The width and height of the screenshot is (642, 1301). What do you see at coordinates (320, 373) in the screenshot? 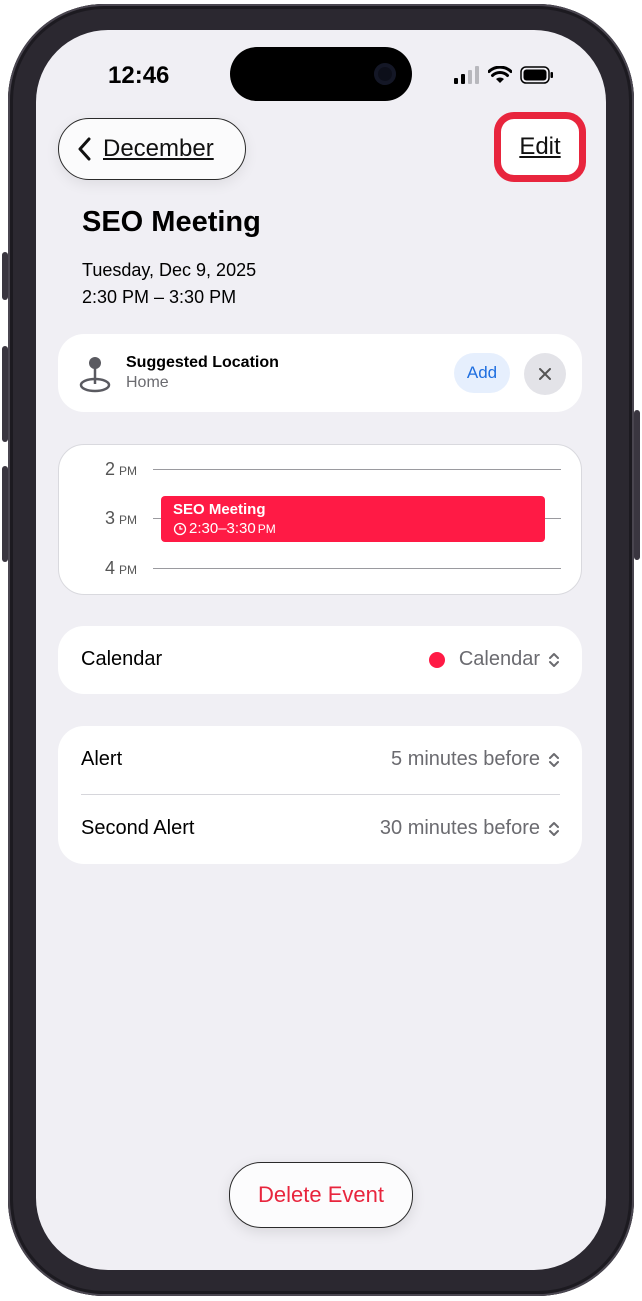
I see `suggested-location-card: Suggested Location Home Add` at bounding box center [320, 373].